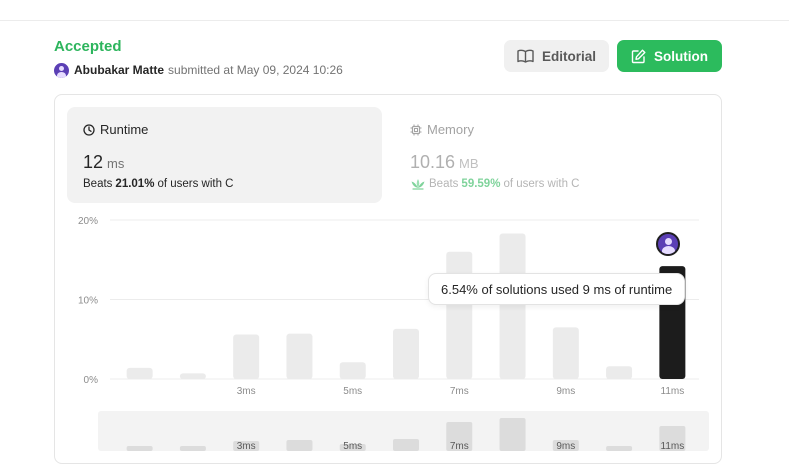  Describe the element at coordinates (246, 446) in the screenshot. I see `overview-tick-label: 3ms` at that location.